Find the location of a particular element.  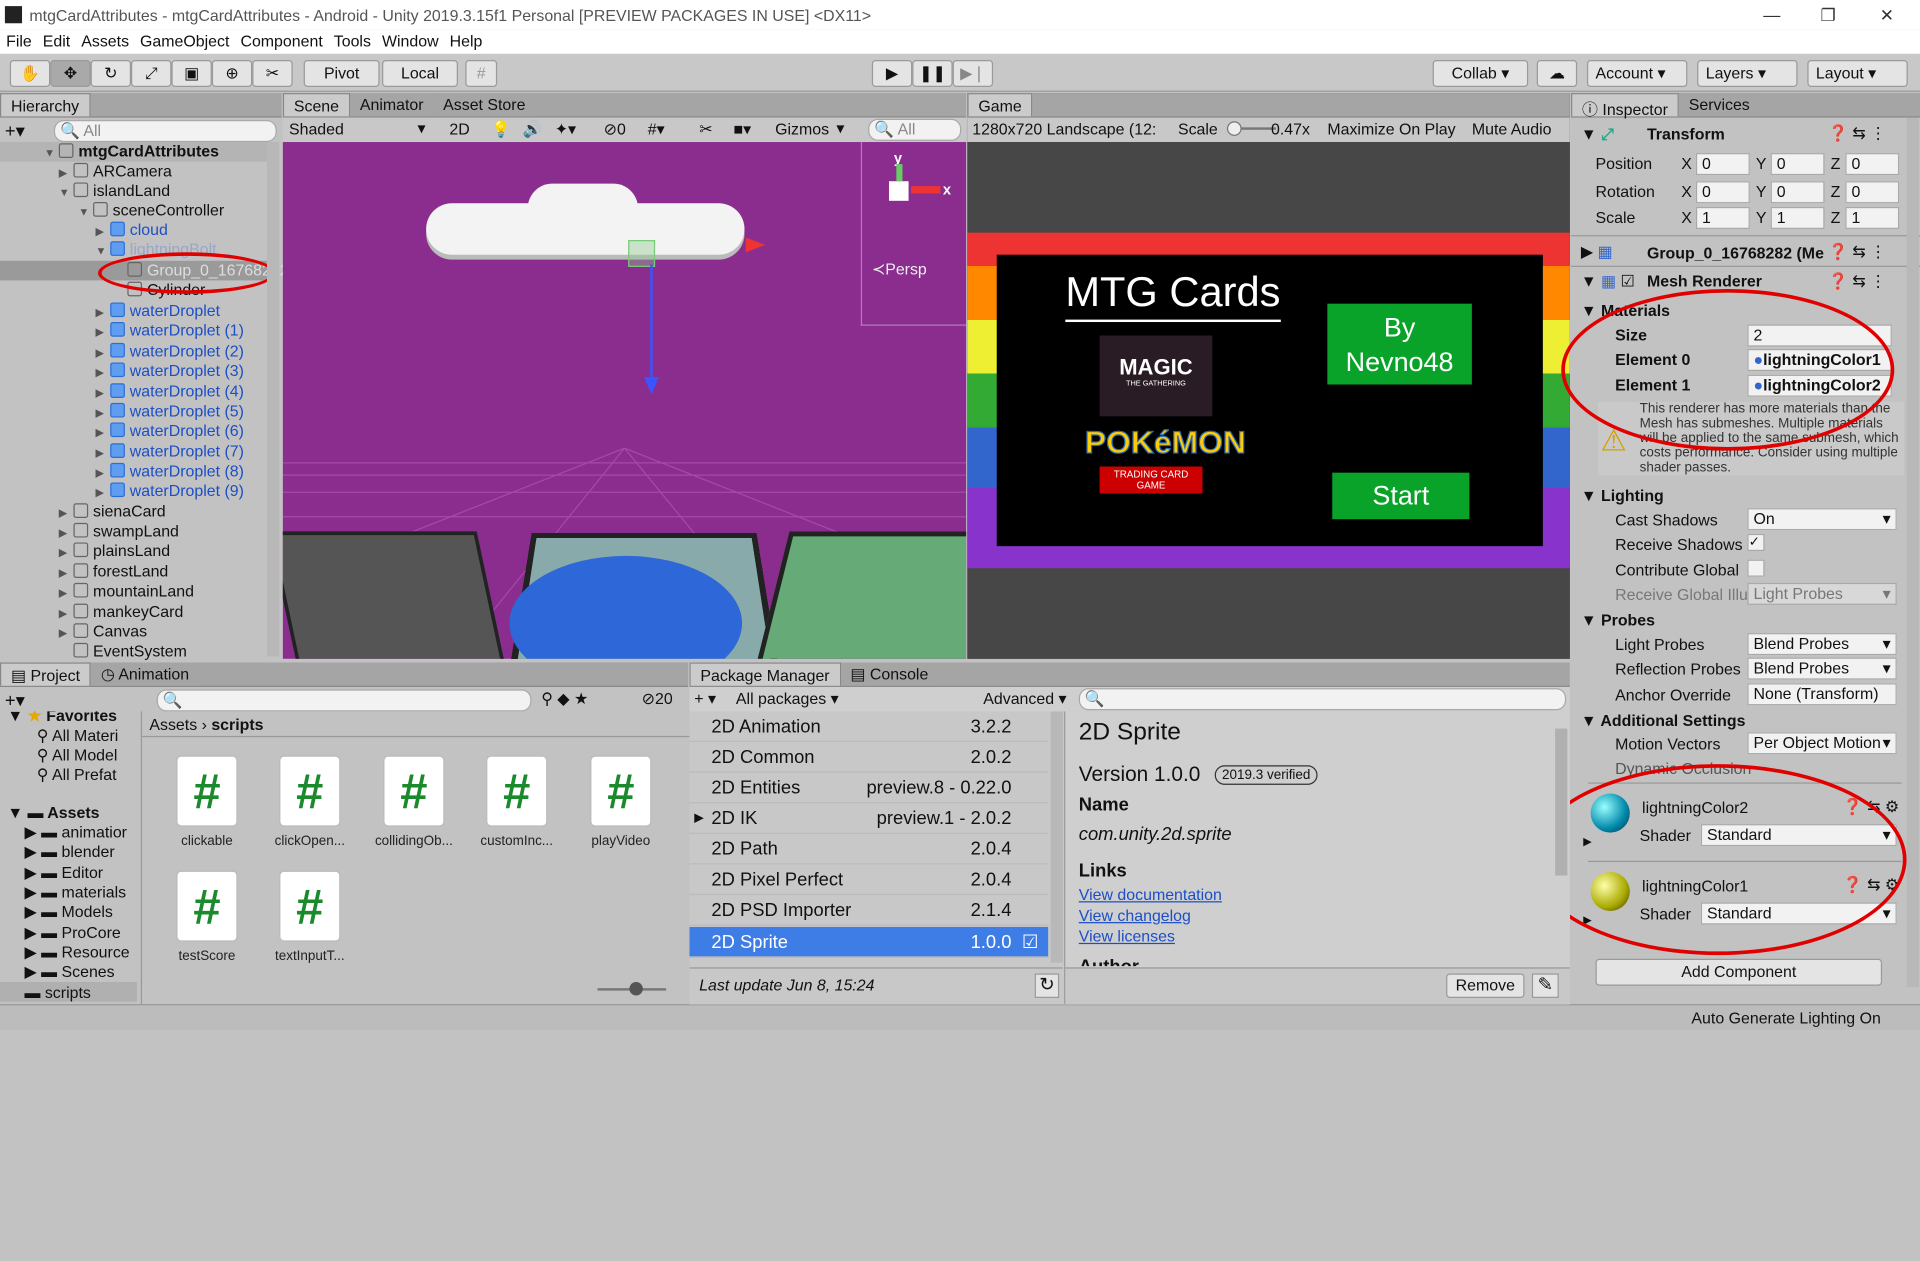

hierarchy-item: ▶ waterDroplet is located at coordinates (158, 311).